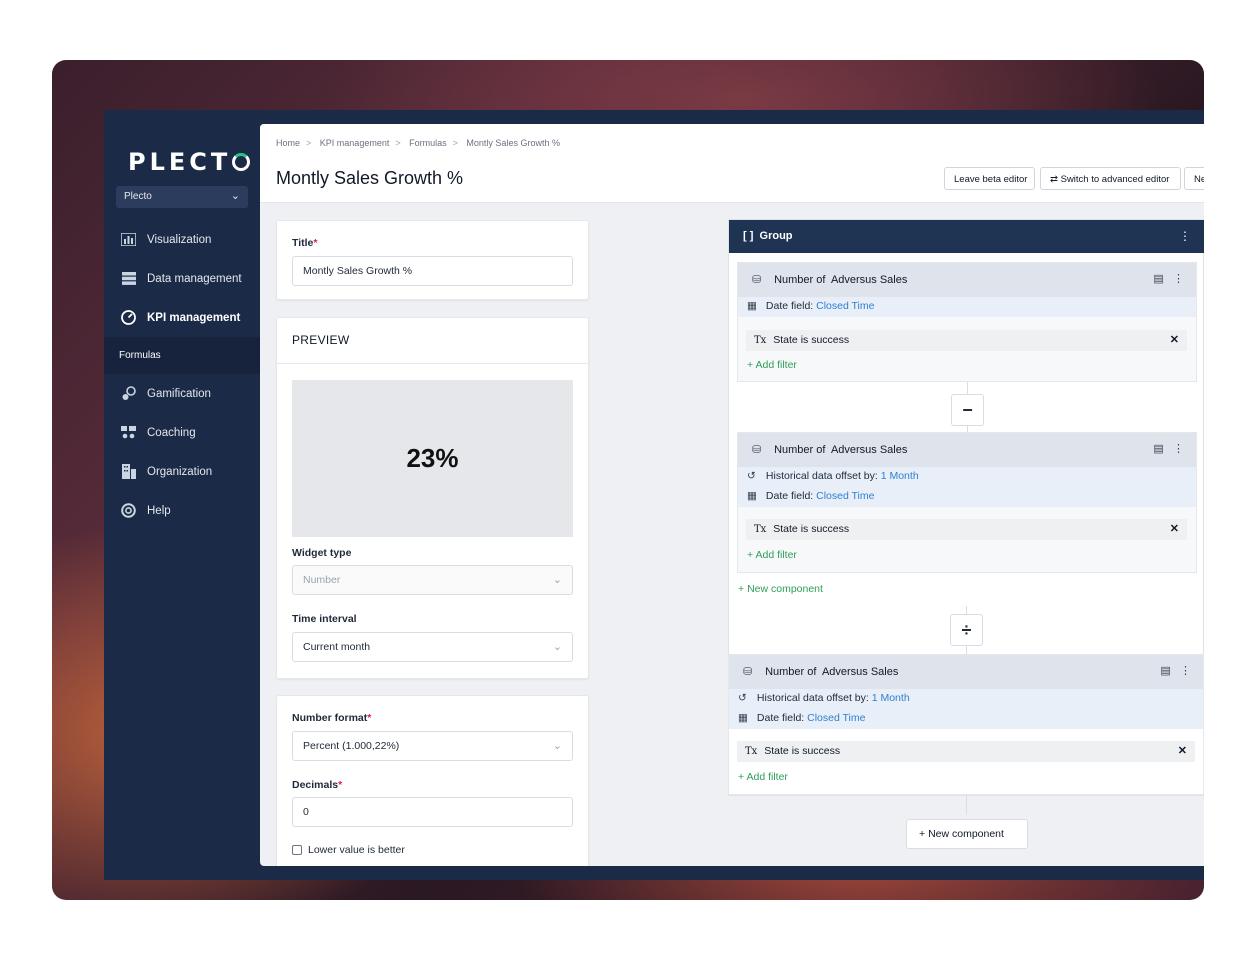 This screenshot has width=1257, height=960. Describe the element at coordinates (182, 355) in the screenshot. I see `sidebar-subitem-formulas: Formulas` at that location.